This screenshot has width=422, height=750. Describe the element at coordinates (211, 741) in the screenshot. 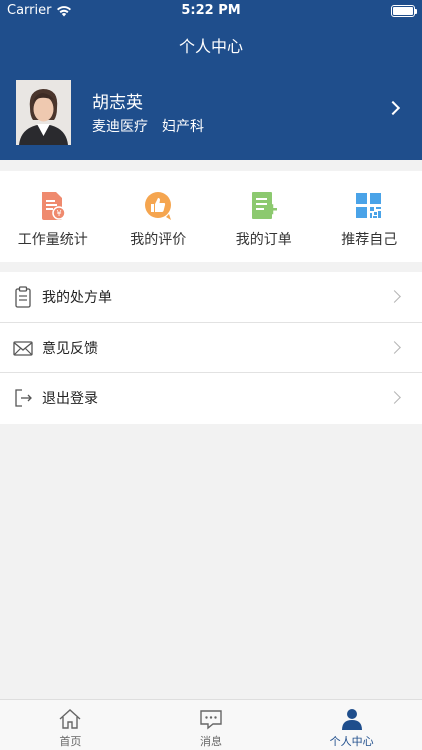

I see `tab-label: 消息` at that location.